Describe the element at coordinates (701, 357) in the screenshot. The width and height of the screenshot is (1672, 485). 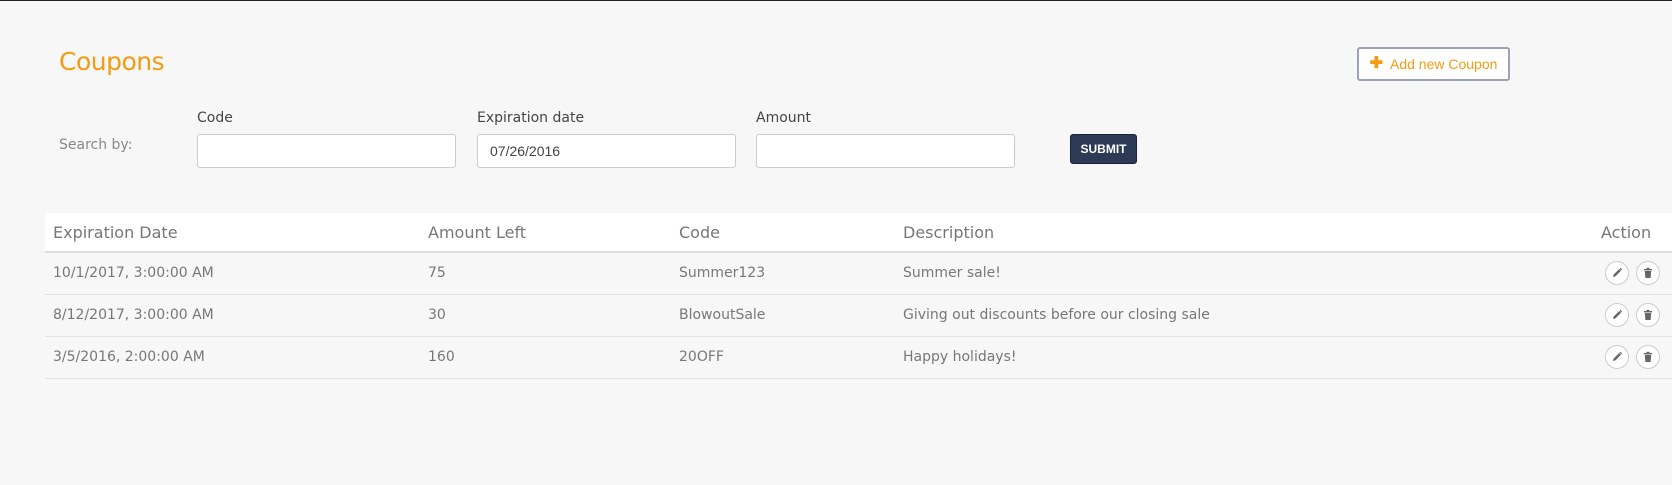
I see `cell-code: 20OFF` at that location.